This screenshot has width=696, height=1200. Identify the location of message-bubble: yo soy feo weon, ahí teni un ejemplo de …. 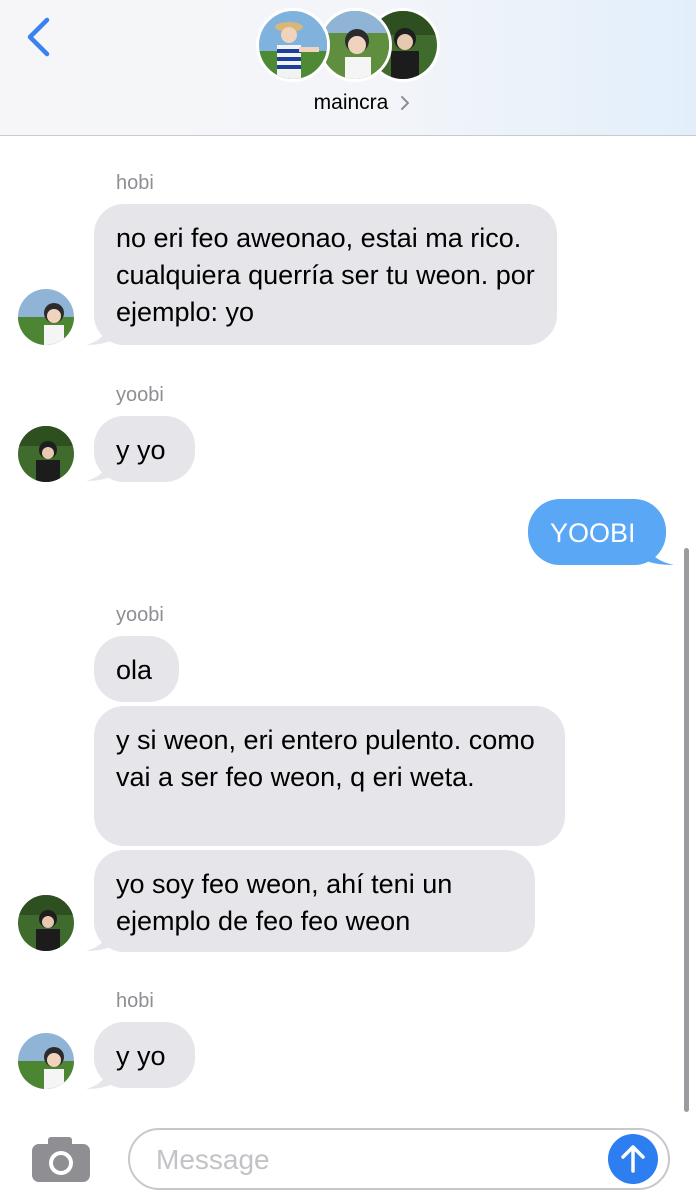
(314, 901).